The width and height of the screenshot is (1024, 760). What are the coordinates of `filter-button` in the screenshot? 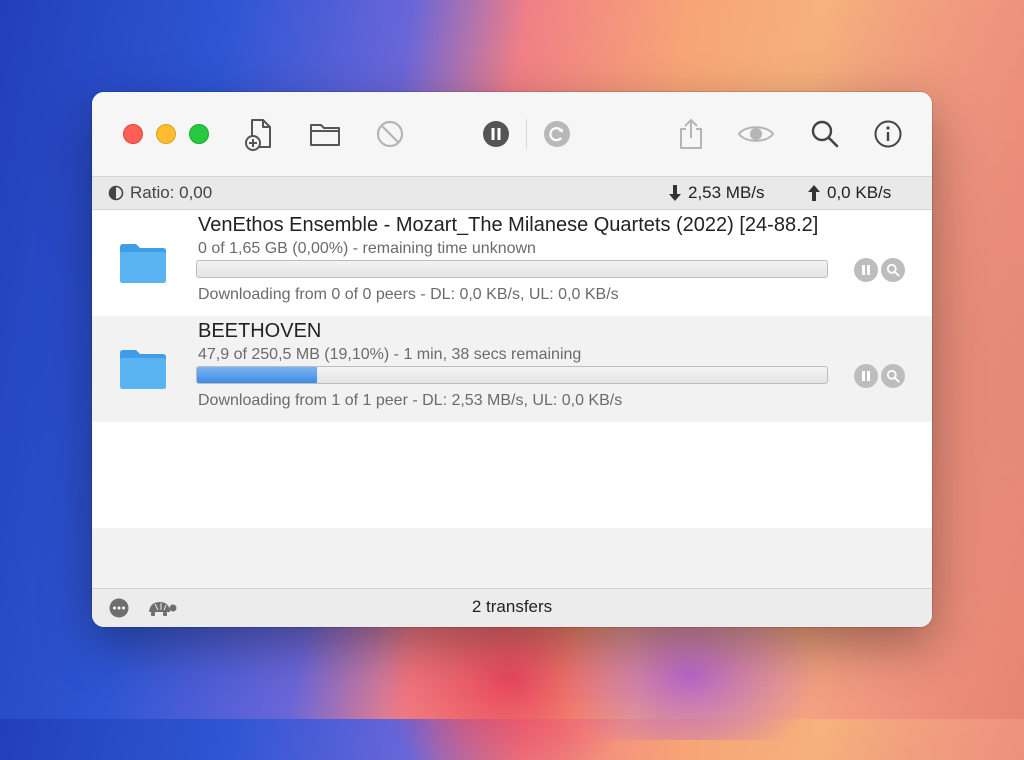 It's located at (825, 134).